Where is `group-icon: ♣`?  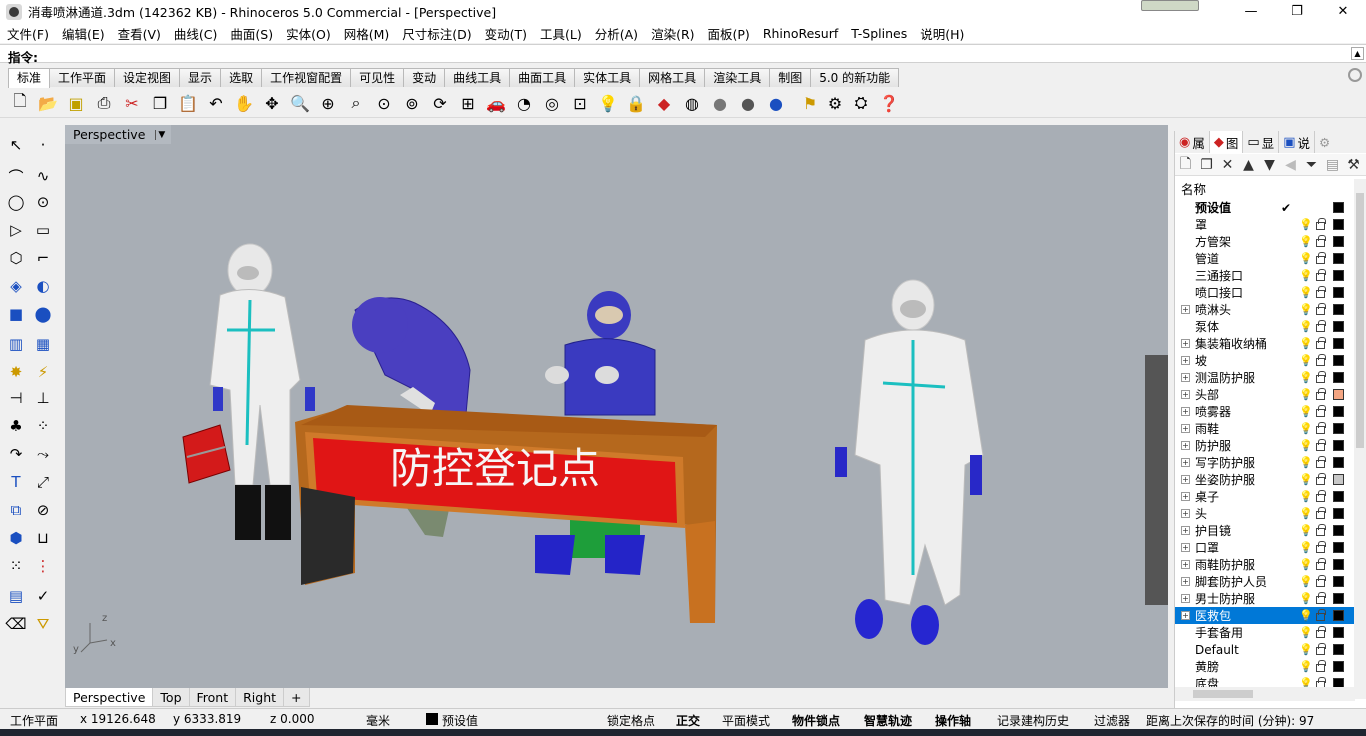 group-icon: ♣ is located at coordinates (16, 426).